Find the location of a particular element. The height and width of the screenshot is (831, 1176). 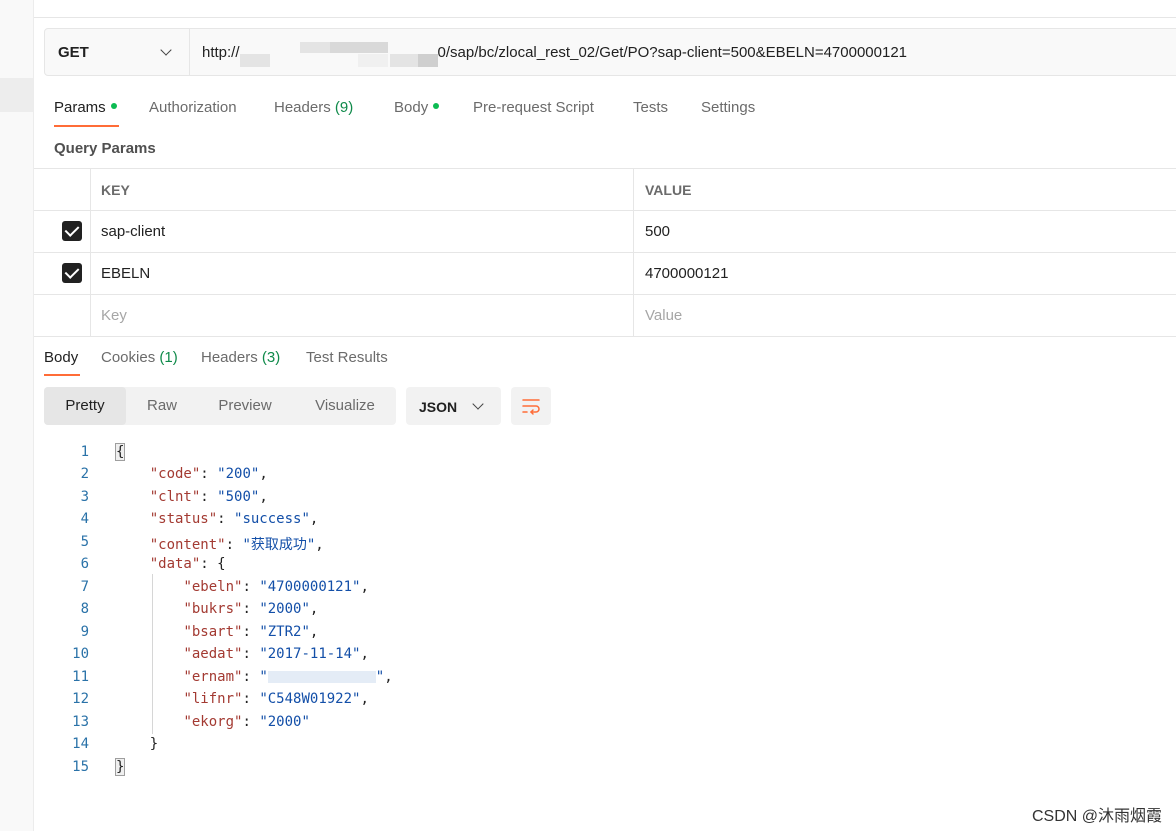

table-row: EBELN 4700000121 is located at coordinates (605, 273).